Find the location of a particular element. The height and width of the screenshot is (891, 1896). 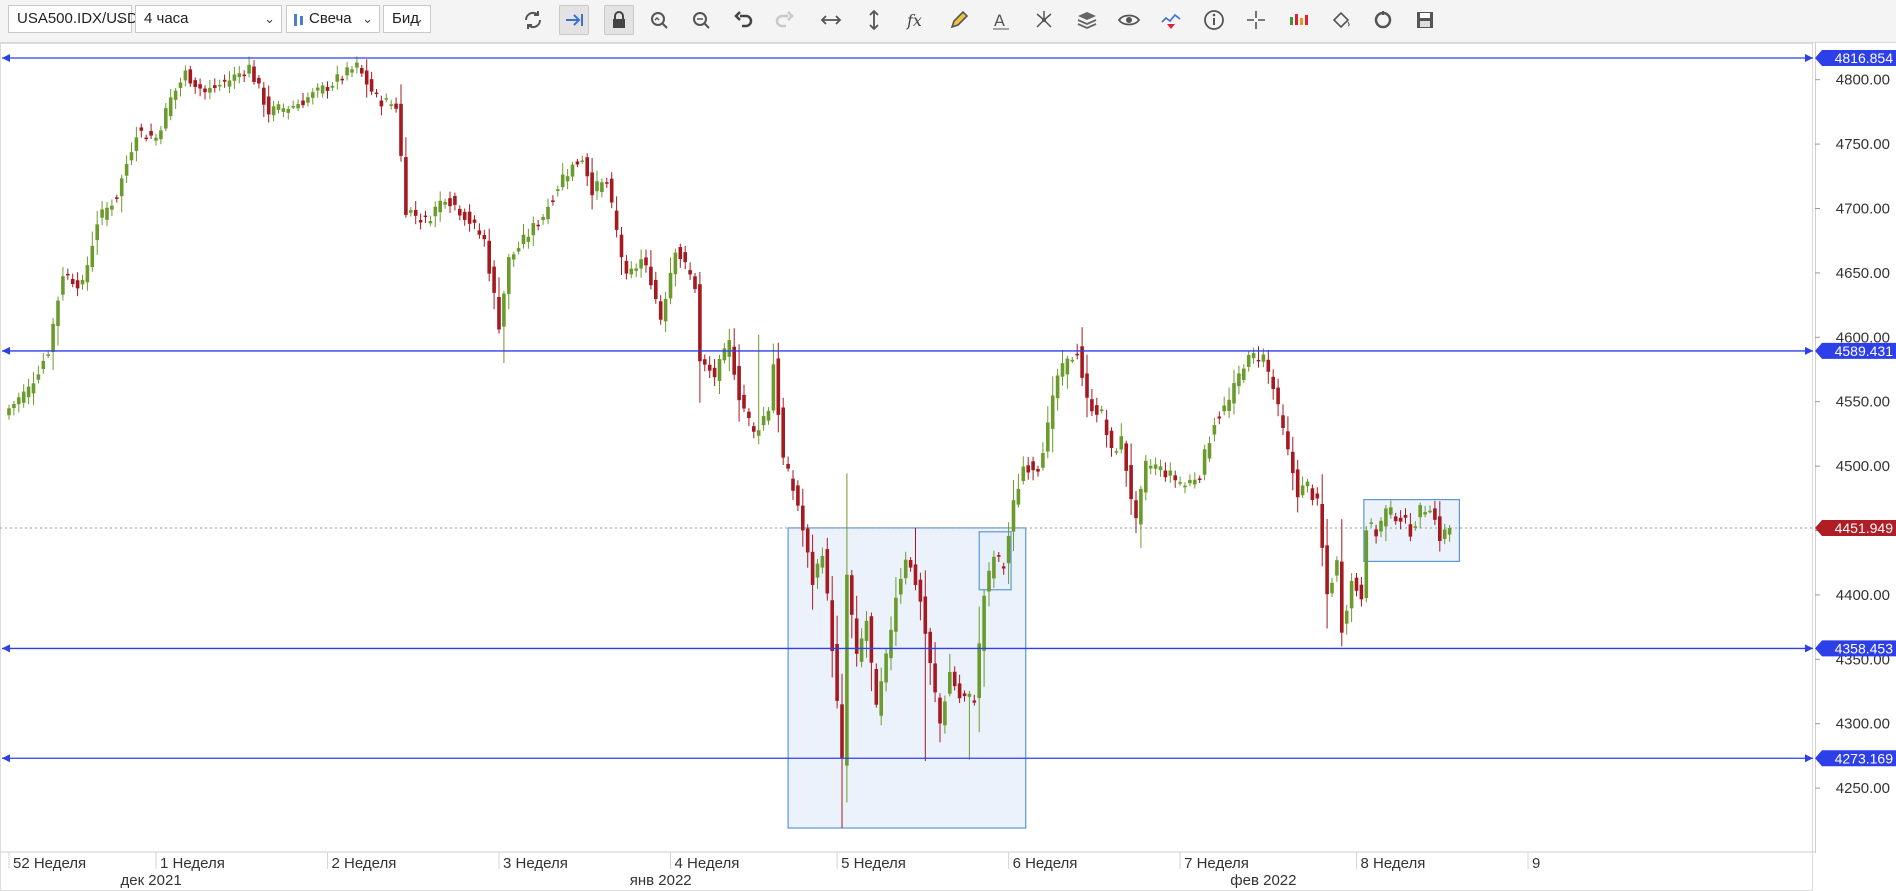

crosshair-icon is located at coordinates (1256, 20).